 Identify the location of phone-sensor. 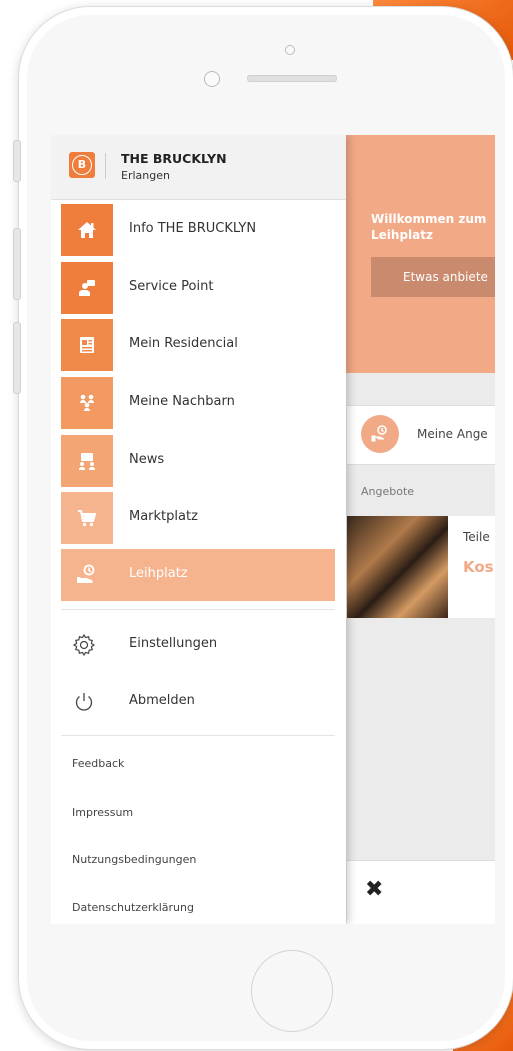
(212, 79).